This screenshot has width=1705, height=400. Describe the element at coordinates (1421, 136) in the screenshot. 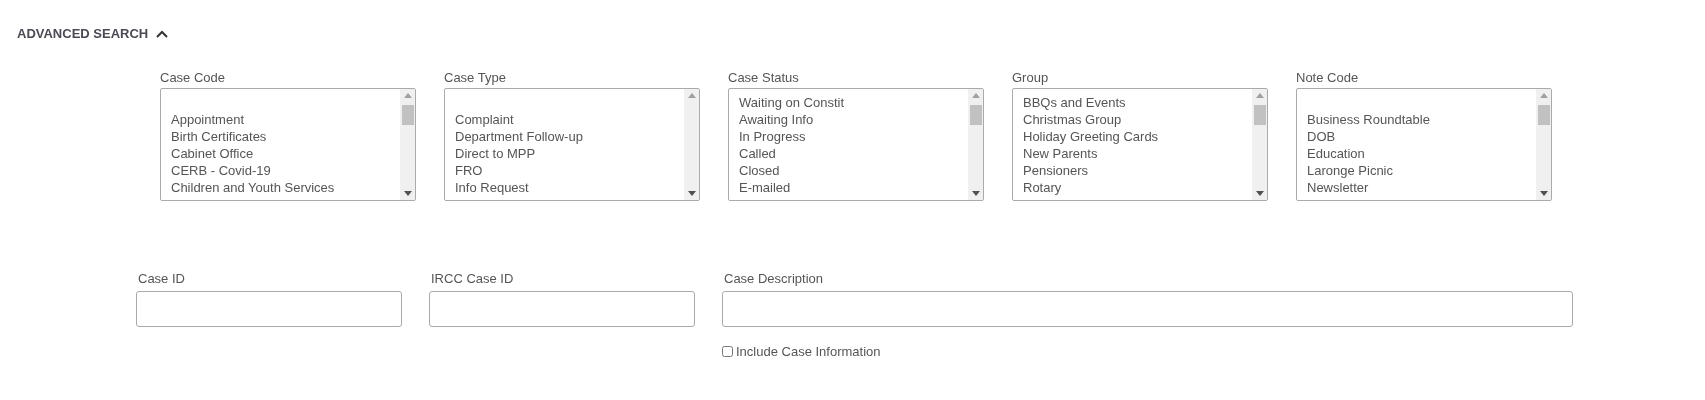

I see `list-option: DOB` at that location.